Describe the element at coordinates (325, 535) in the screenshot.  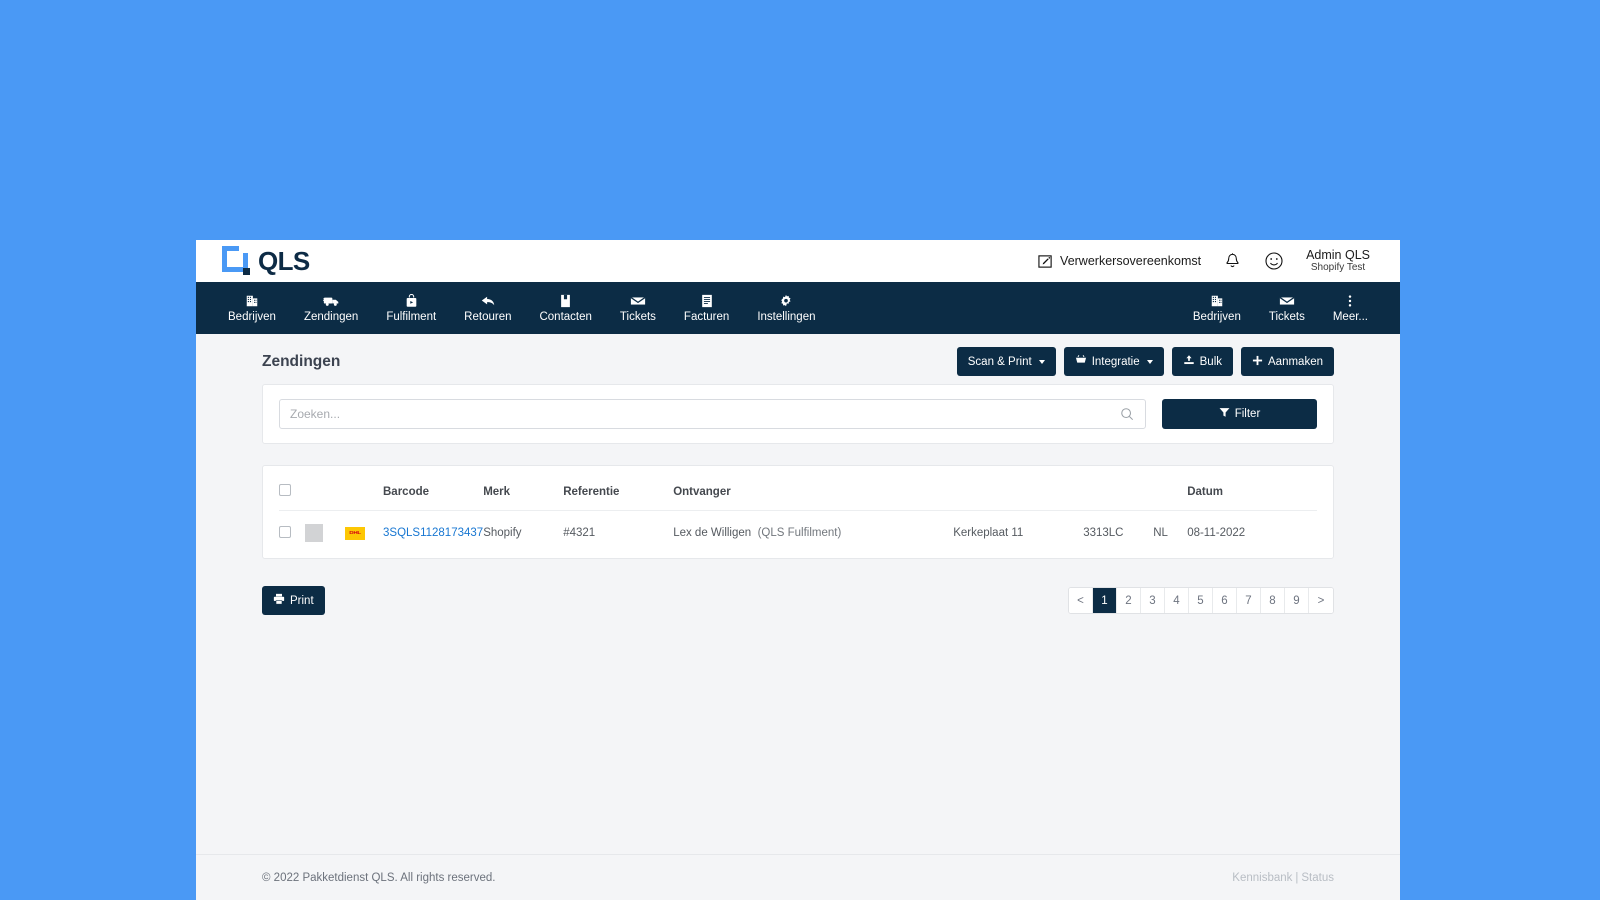
I see `row-thumbnail-cell` at that location.